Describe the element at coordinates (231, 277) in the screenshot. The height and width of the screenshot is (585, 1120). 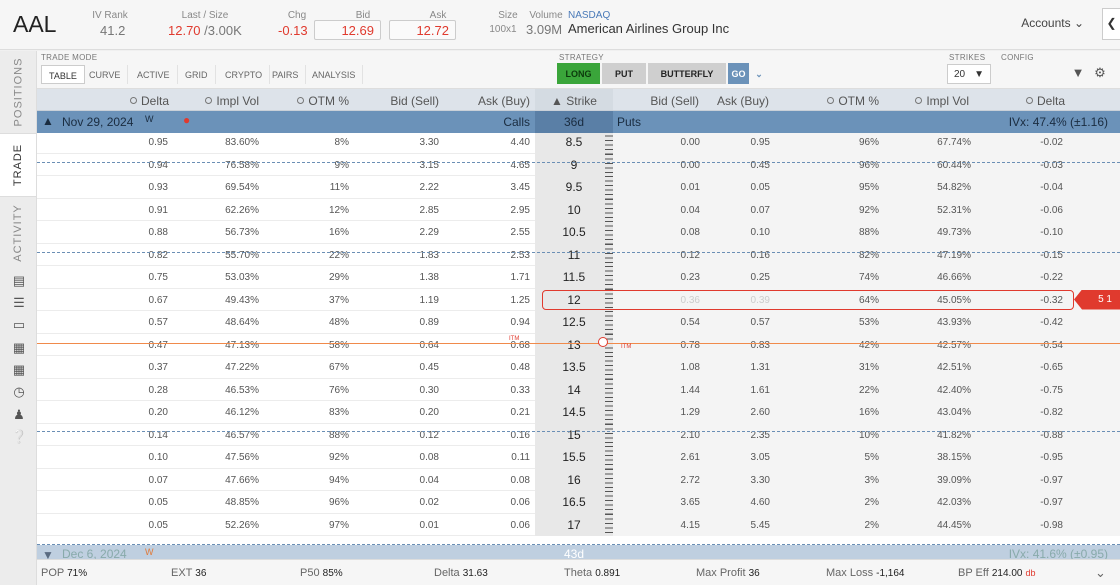
I see `cell-civ: 53.03%` at that location.